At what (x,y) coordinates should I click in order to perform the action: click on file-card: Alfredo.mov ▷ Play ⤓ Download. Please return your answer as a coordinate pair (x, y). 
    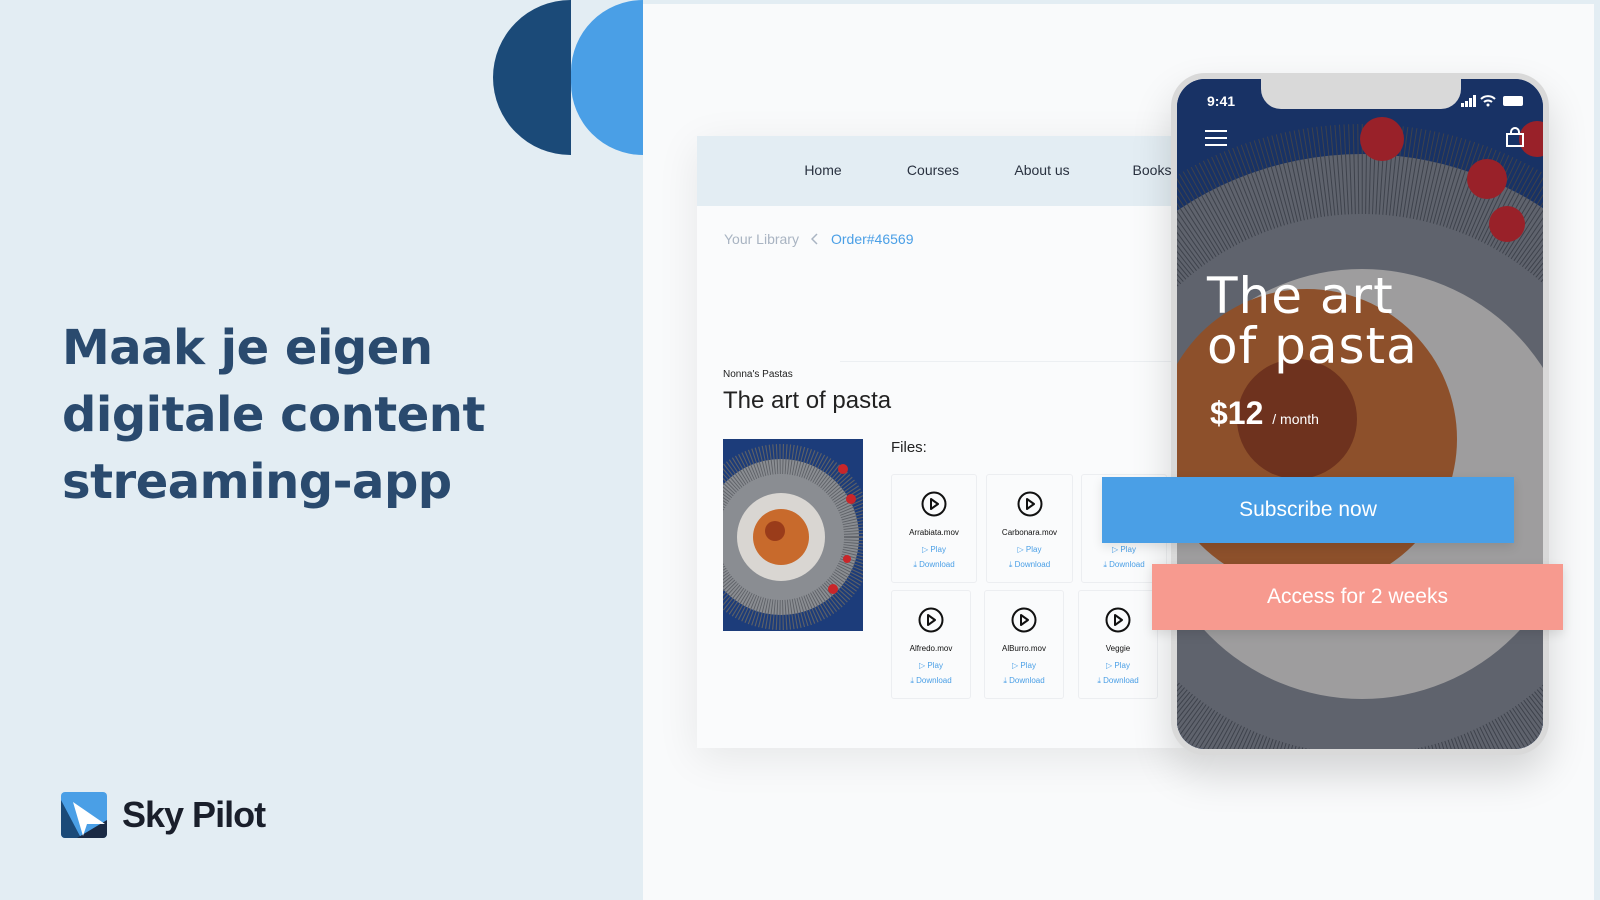
    Looking at the image, I should click on (931, 644).